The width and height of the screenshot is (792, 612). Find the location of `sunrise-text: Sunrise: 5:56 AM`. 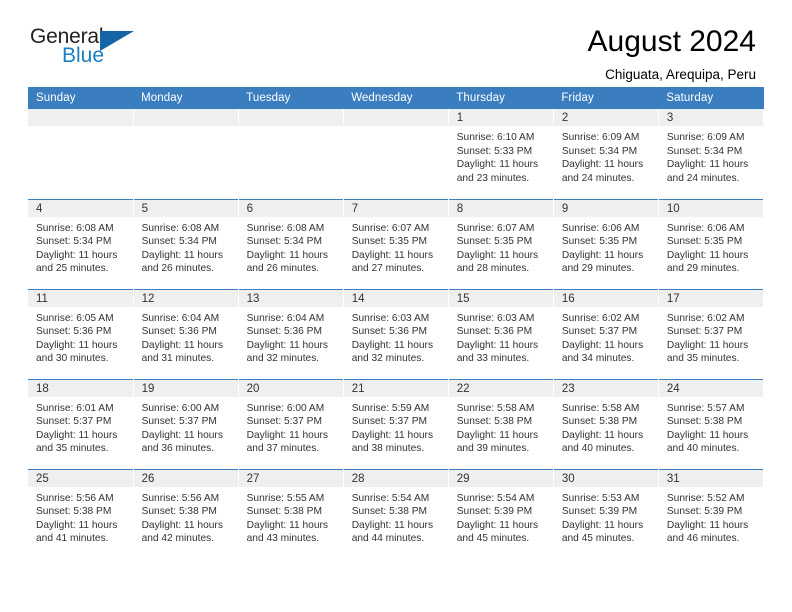

sunrise-text: Sunrise: 5:56 AM is located at coordinates (180, 498).